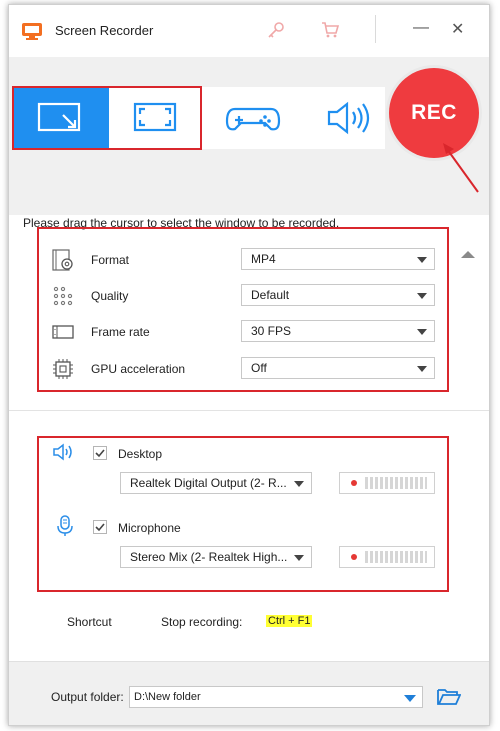  What do you see at coordinates (457, 29) in the screenshot?
I see `close-button: ✕` at bounding box center [457, 29].